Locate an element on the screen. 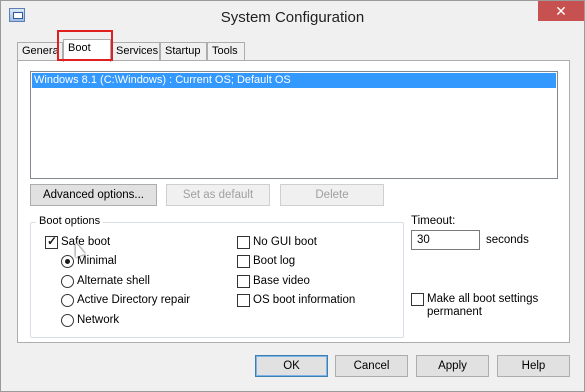 This screenshot has height=392, width=585. network-label: Network is located at coordinates (98, 320).